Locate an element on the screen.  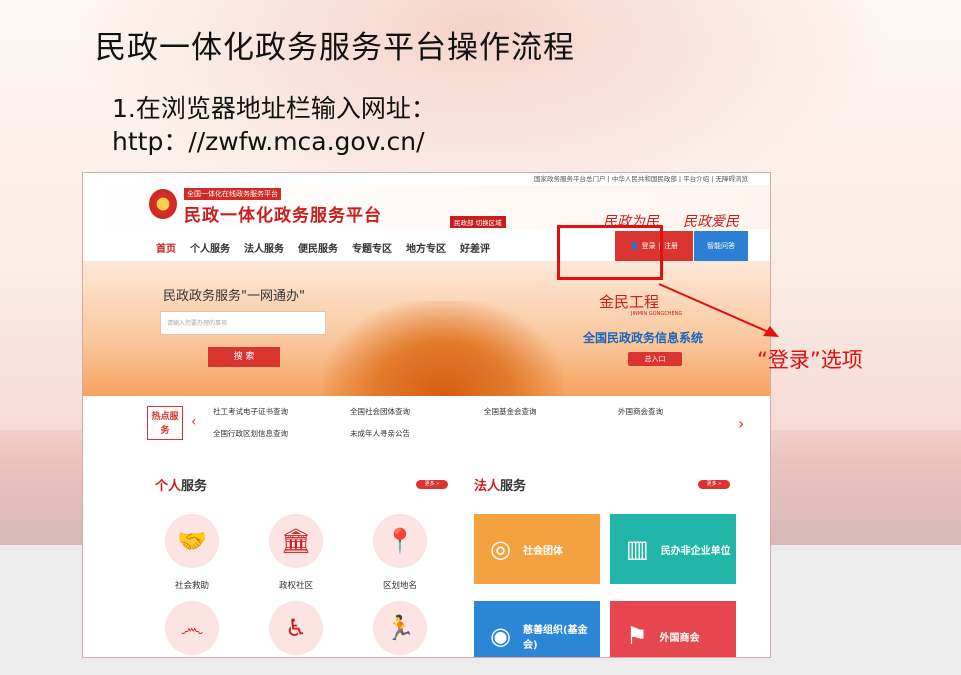
step-instruction: 1.在浏览器地址栏输入网址：http：//zwfw.mca.gov.cn/ is located at coordinates (274, 125).